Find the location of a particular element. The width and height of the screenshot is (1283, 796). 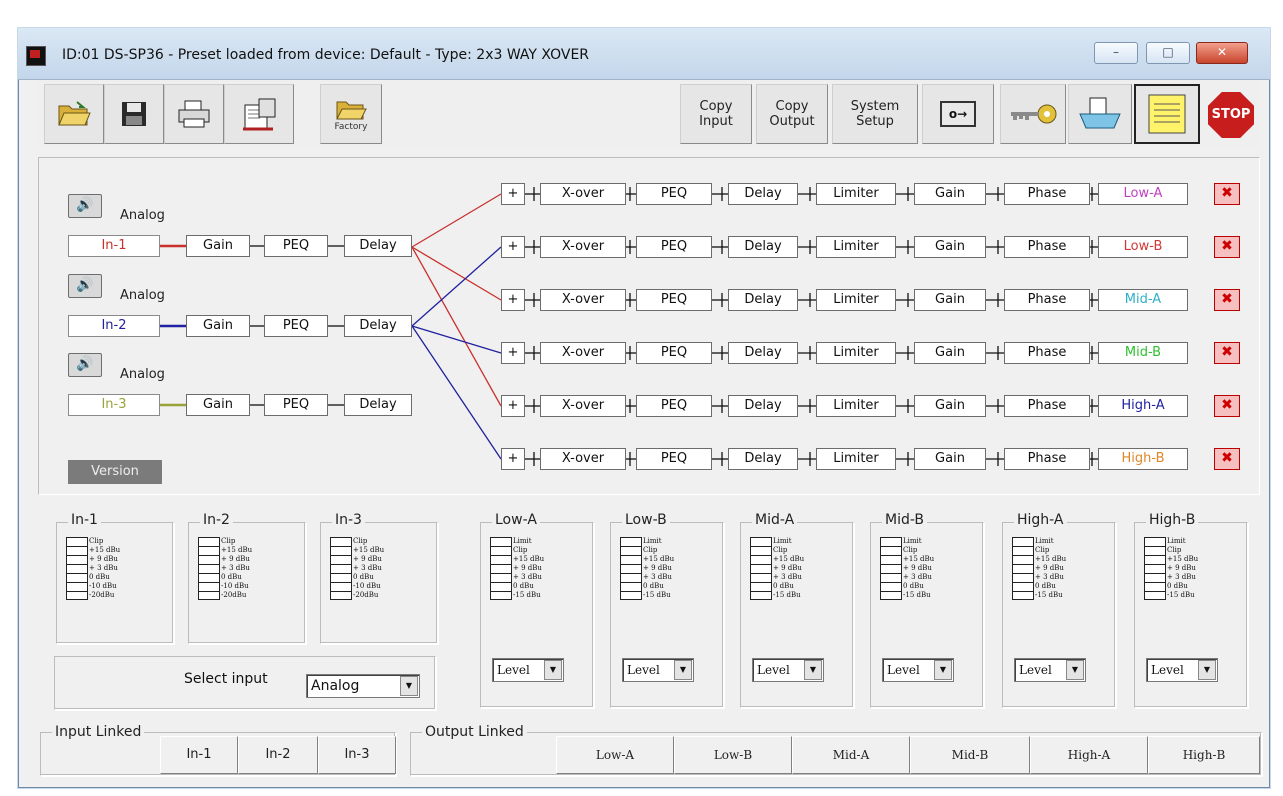

save-button is located at coordinates (134, 114).